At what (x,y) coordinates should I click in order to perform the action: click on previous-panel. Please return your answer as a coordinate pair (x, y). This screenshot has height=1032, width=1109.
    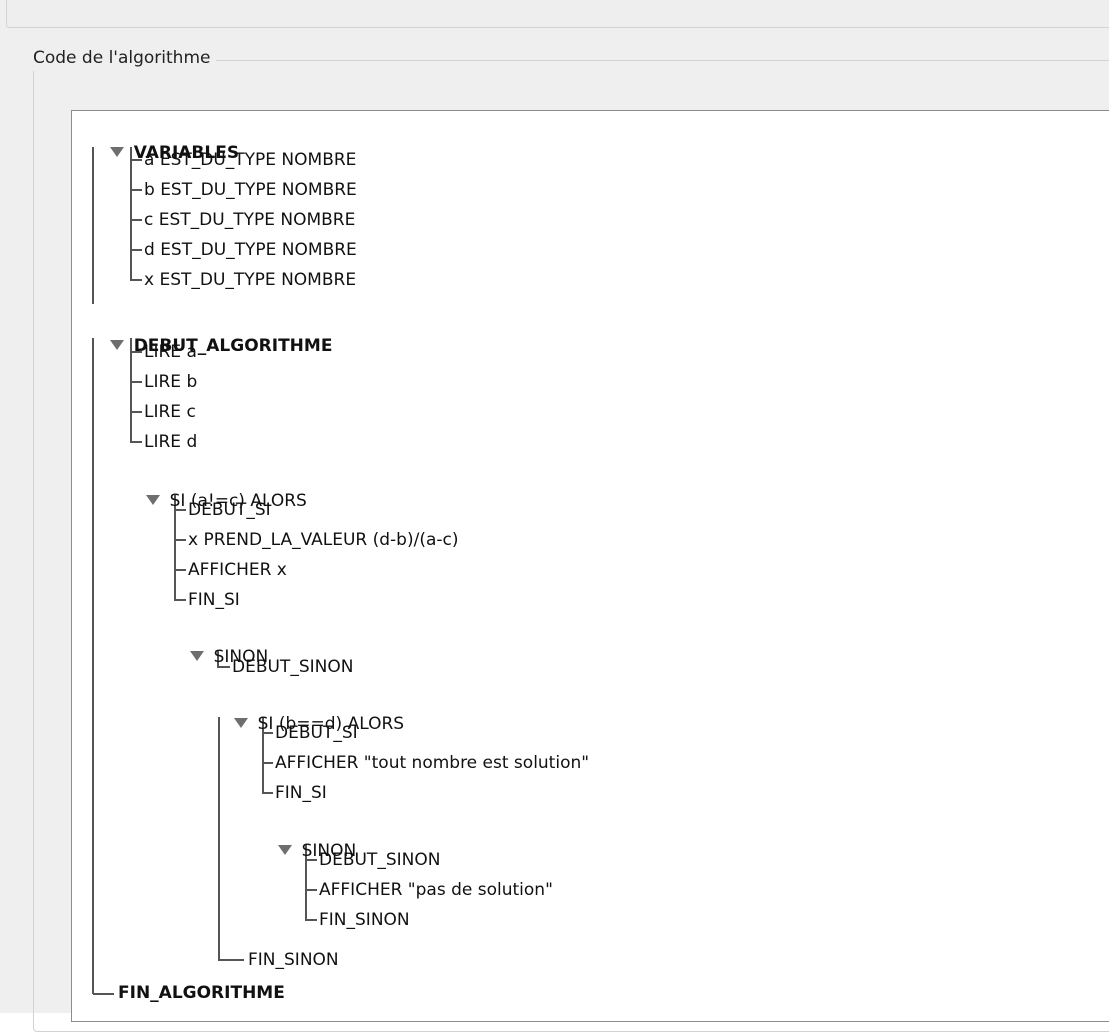
    Looking at the image, I should click on (554, 14).